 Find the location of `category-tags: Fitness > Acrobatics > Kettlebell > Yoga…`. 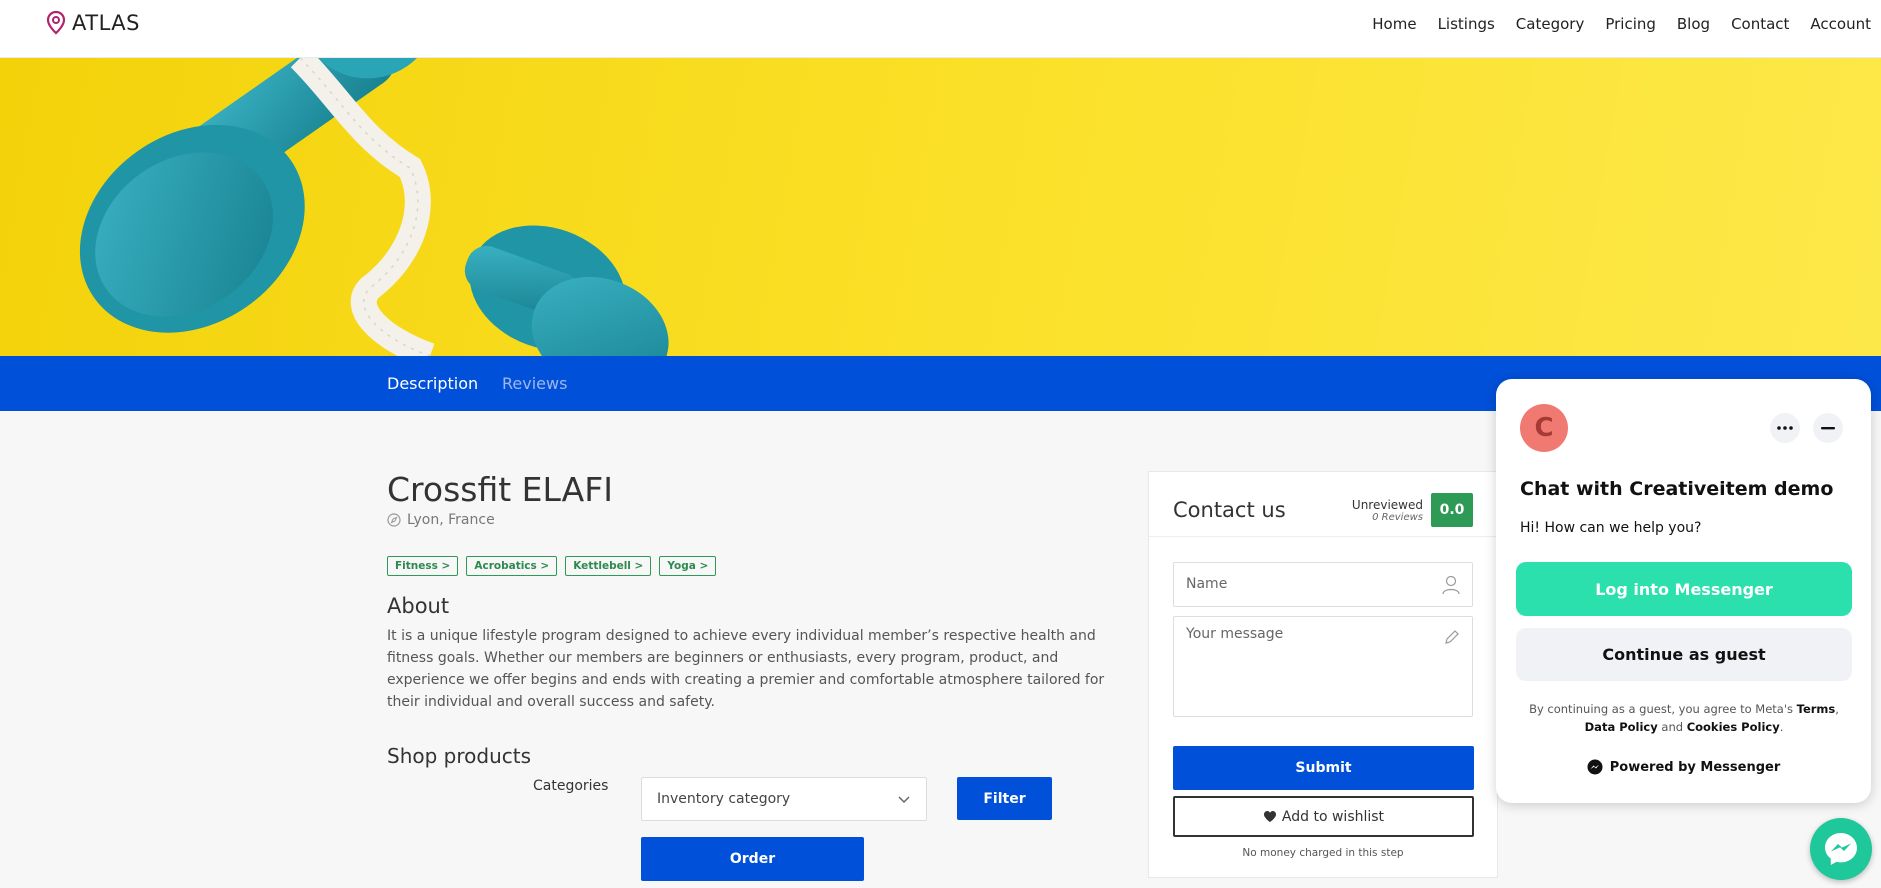

category-tags: Fitness > Acrobatics > Kettlebell > Yoga… is located at coordinates (552, 566).